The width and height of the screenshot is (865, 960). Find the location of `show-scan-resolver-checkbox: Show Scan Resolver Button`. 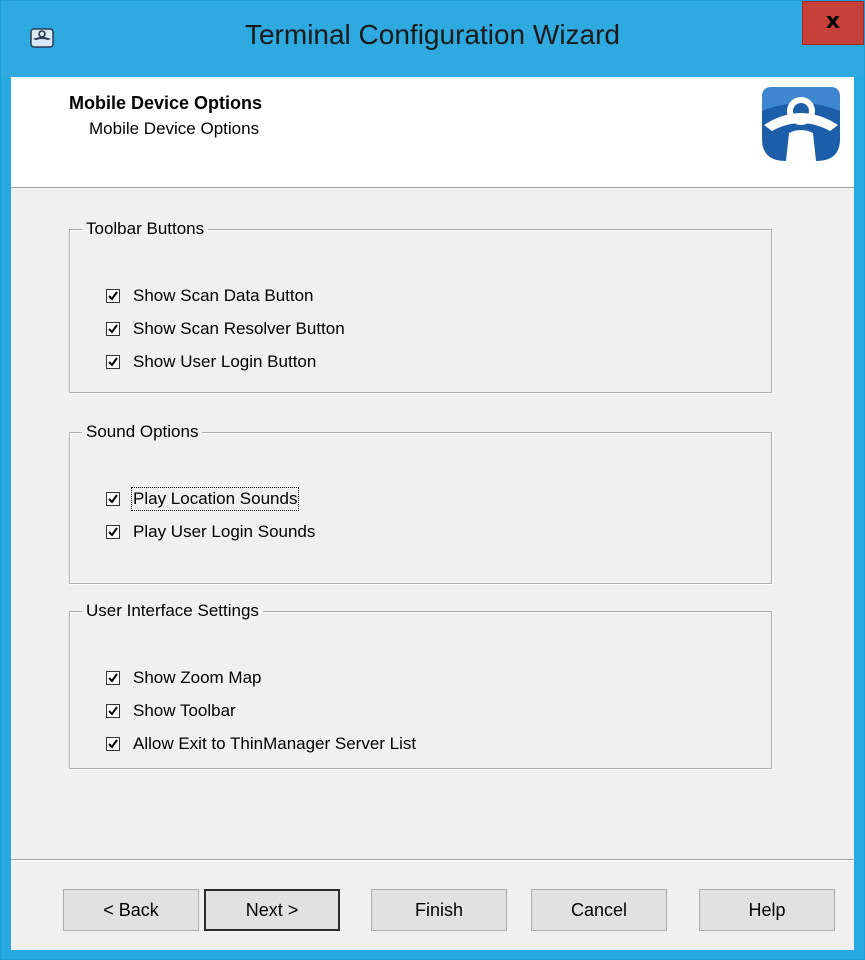

show-scan-resolver-checkbox: Show Scan Resolver Button is located at coordinates (225, 329).